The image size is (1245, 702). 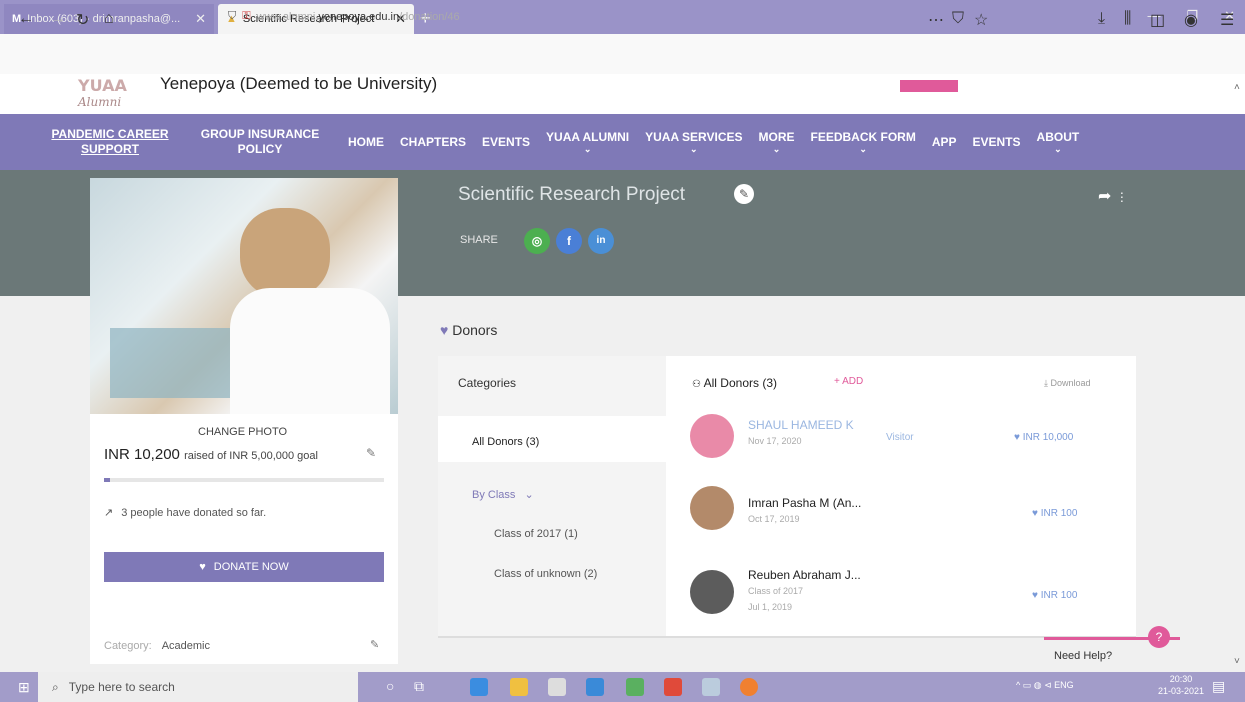 What do you see at coordinates (1064, 685) in the screenshot?
I see `language-indicator: ENG` at bounding box center [1064, 685].